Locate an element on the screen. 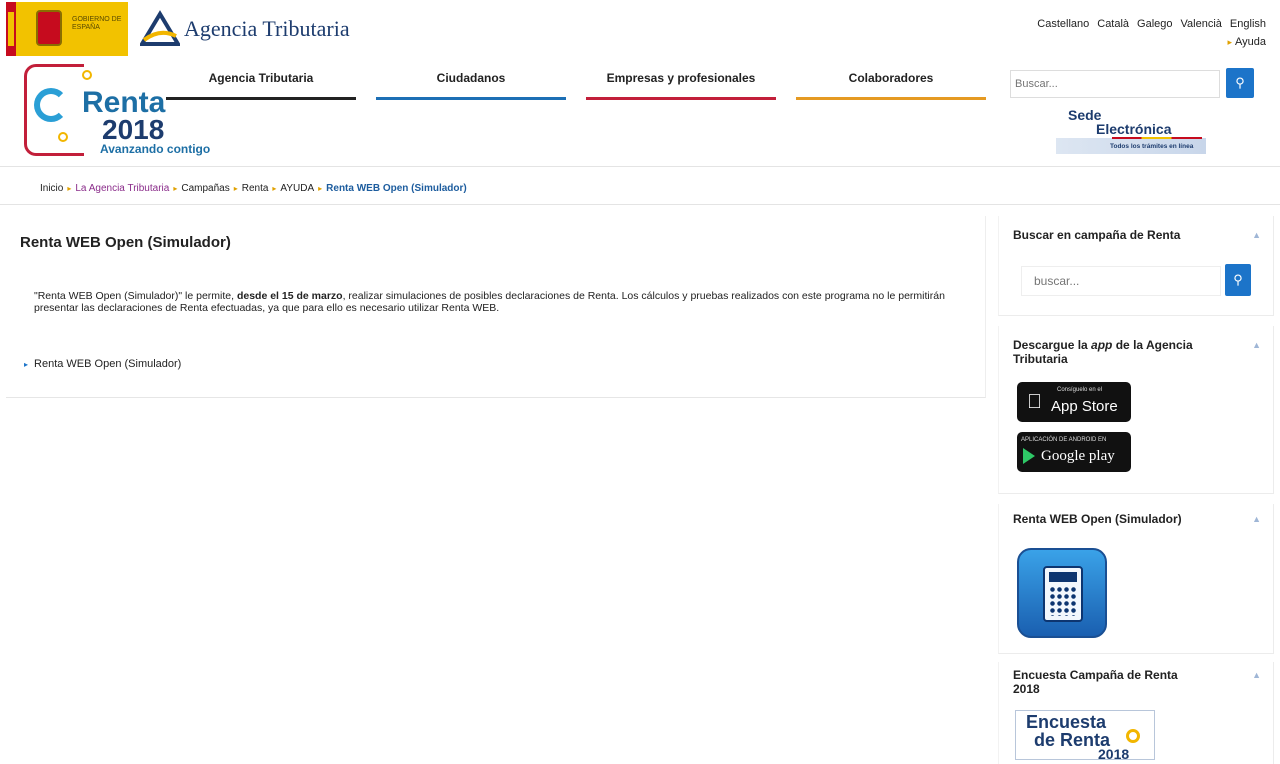 The height and width of the screenshot is (764, 1280). calculator-keys is located at coordinates (1063, 601).